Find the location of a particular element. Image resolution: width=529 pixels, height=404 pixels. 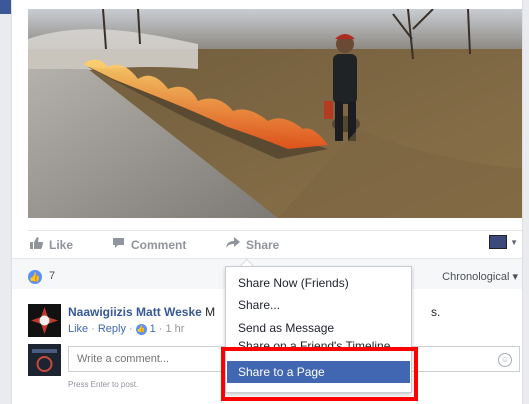

post-actions-bar: Like Comment Share ▼ is located at coordinates (275, 244).